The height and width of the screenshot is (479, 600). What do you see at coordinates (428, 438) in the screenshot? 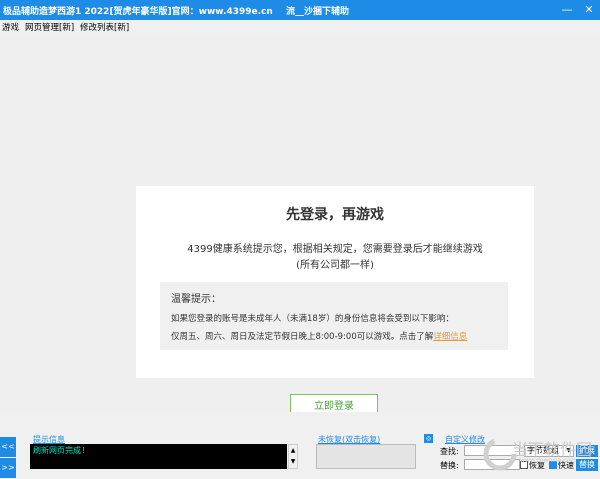
I see `refresh-icon: ◎` at bounding box center [428, 438].